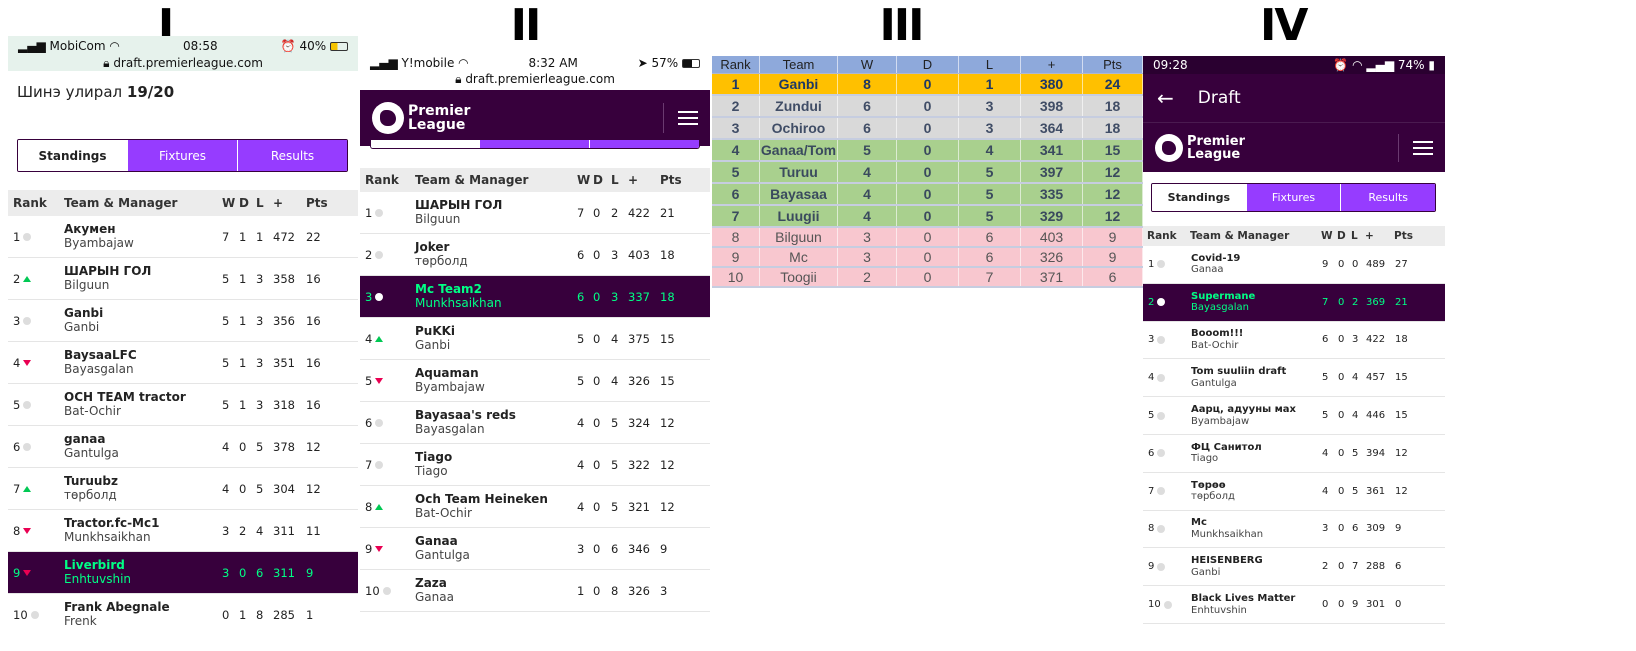 This screenshot has width=1636, height=651. I want to click on team-name: Frank Abegnale, so click(143, 607).